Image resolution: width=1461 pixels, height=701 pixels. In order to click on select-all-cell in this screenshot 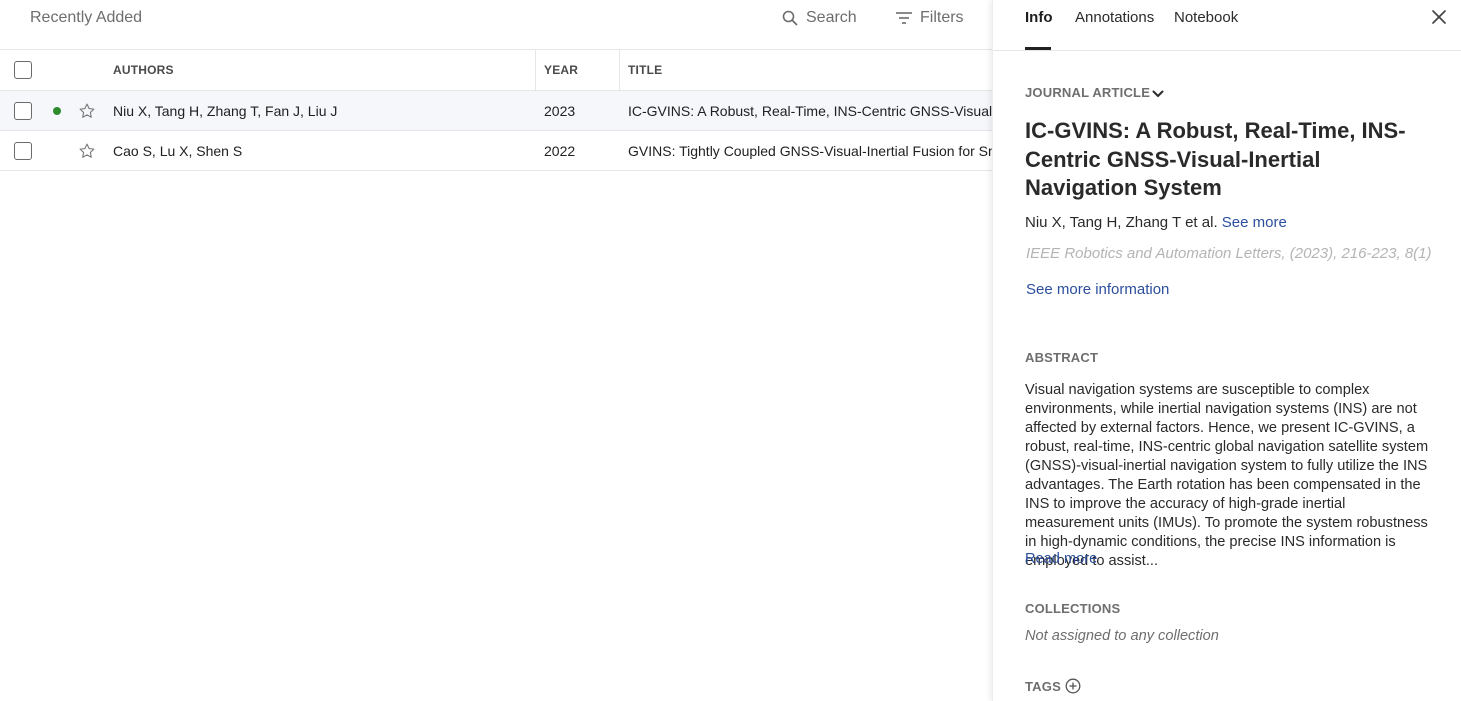, I will do `click(24, 70)`.